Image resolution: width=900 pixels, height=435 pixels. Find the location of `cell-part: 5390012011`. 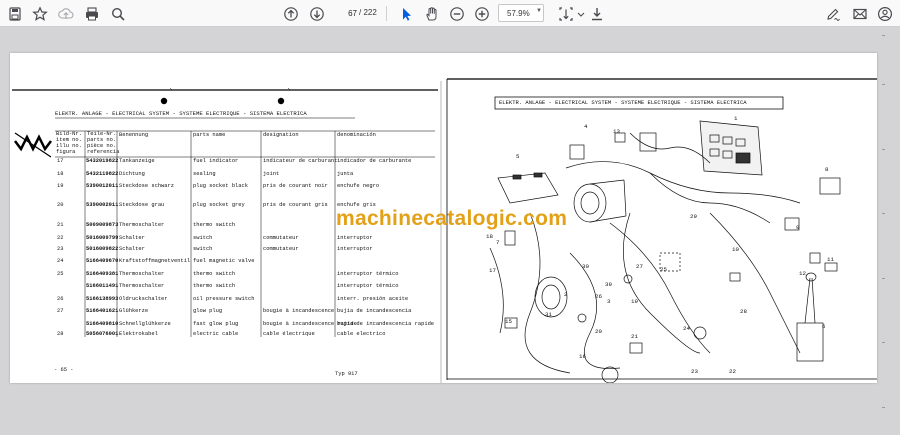

cell-part: 5390012011 is located at coordinates (102, 186).